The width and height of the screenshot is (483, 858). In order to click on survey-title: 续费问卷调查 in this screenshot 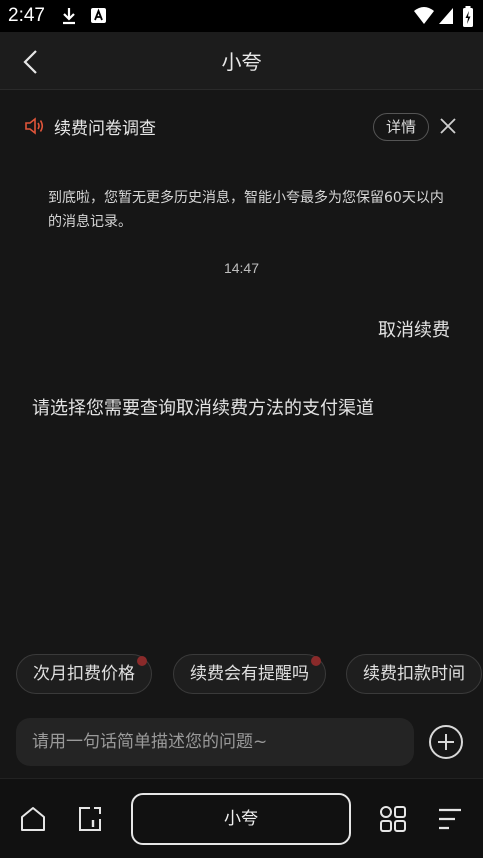, I will do `click(105, 129)`.